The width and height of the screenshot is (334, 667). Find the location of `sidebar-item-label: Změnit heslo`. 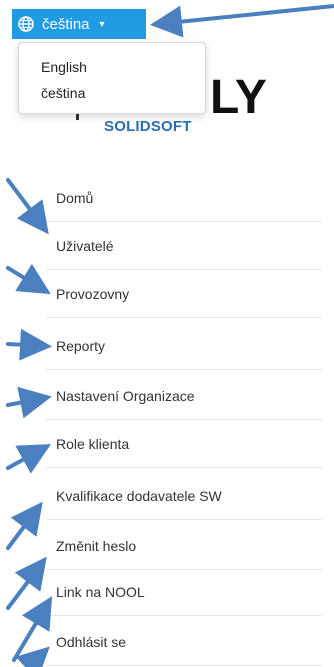

sidebar-item-label: Změnit heslo is located at coordinates (96, 545).